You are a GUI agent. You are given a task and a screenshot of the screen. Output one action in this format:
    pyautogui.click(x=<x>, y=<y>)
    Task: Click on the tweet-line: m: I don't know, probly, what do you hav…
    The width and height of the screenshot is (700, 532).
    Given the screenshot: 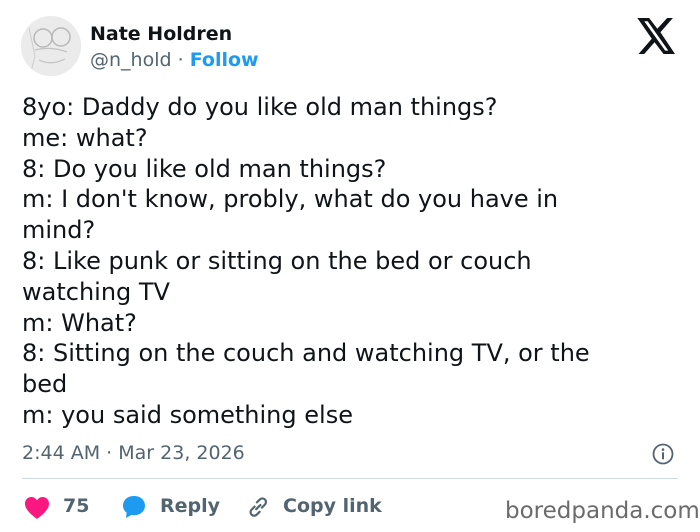 What is the action you would take?
    pyautogui.click(x=290, y=199)
    